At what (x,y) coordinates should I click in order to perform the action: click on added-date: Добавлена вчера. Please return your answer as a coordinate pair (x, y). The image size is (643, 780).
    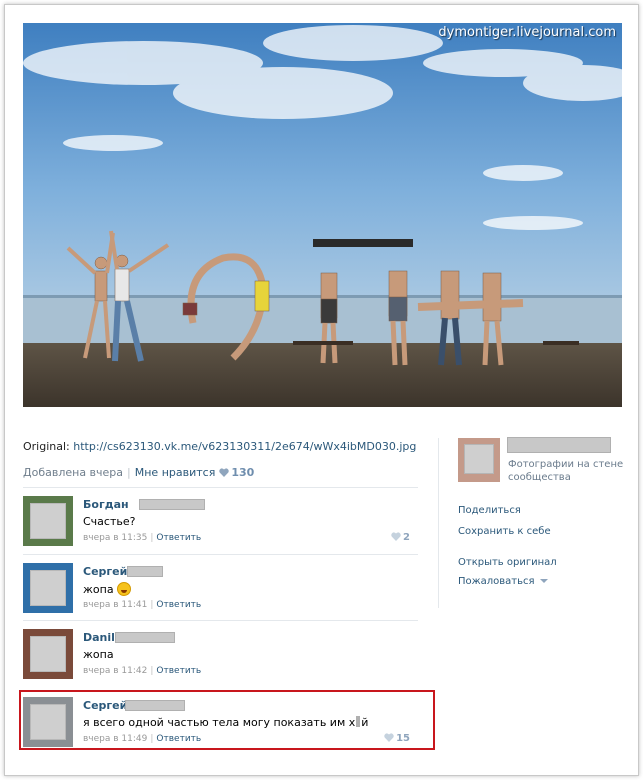
    Looking at the image, I should click on (73, 472).